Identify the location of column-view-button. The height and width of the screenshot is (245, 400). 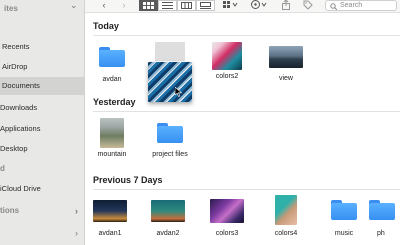
(186, 5).